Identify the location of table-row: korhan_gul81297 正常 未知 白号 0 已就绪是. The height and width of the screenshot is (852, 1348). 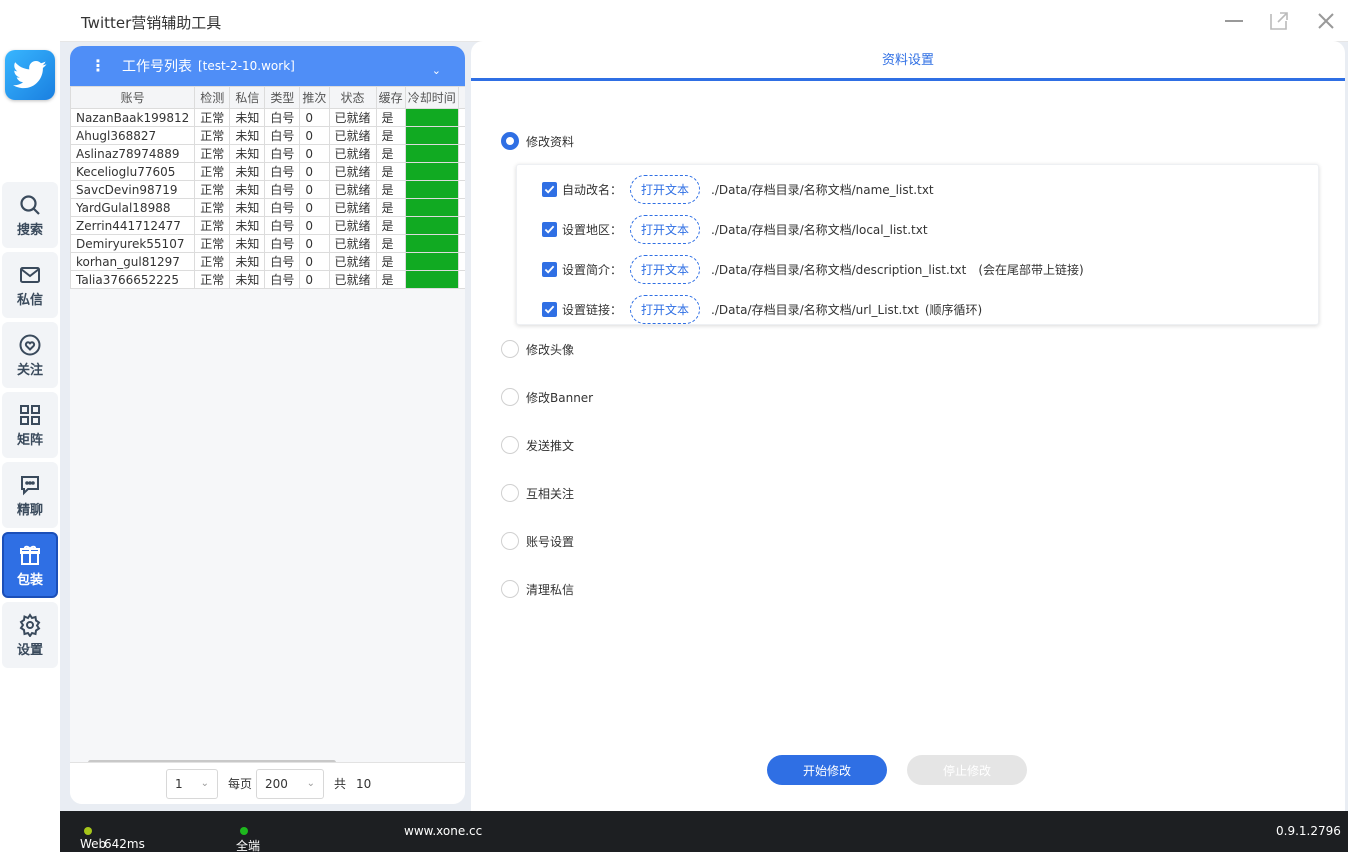
(267, 261).